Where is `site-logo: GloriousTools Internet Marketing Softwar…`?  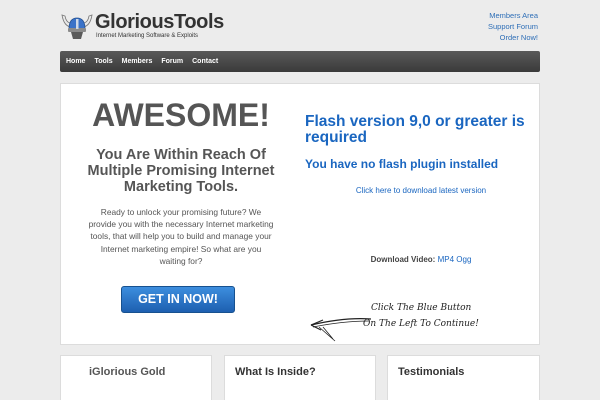 site-logo: GloriousTools Internet Marketing Softwar… is located at coordinates (142, 26).